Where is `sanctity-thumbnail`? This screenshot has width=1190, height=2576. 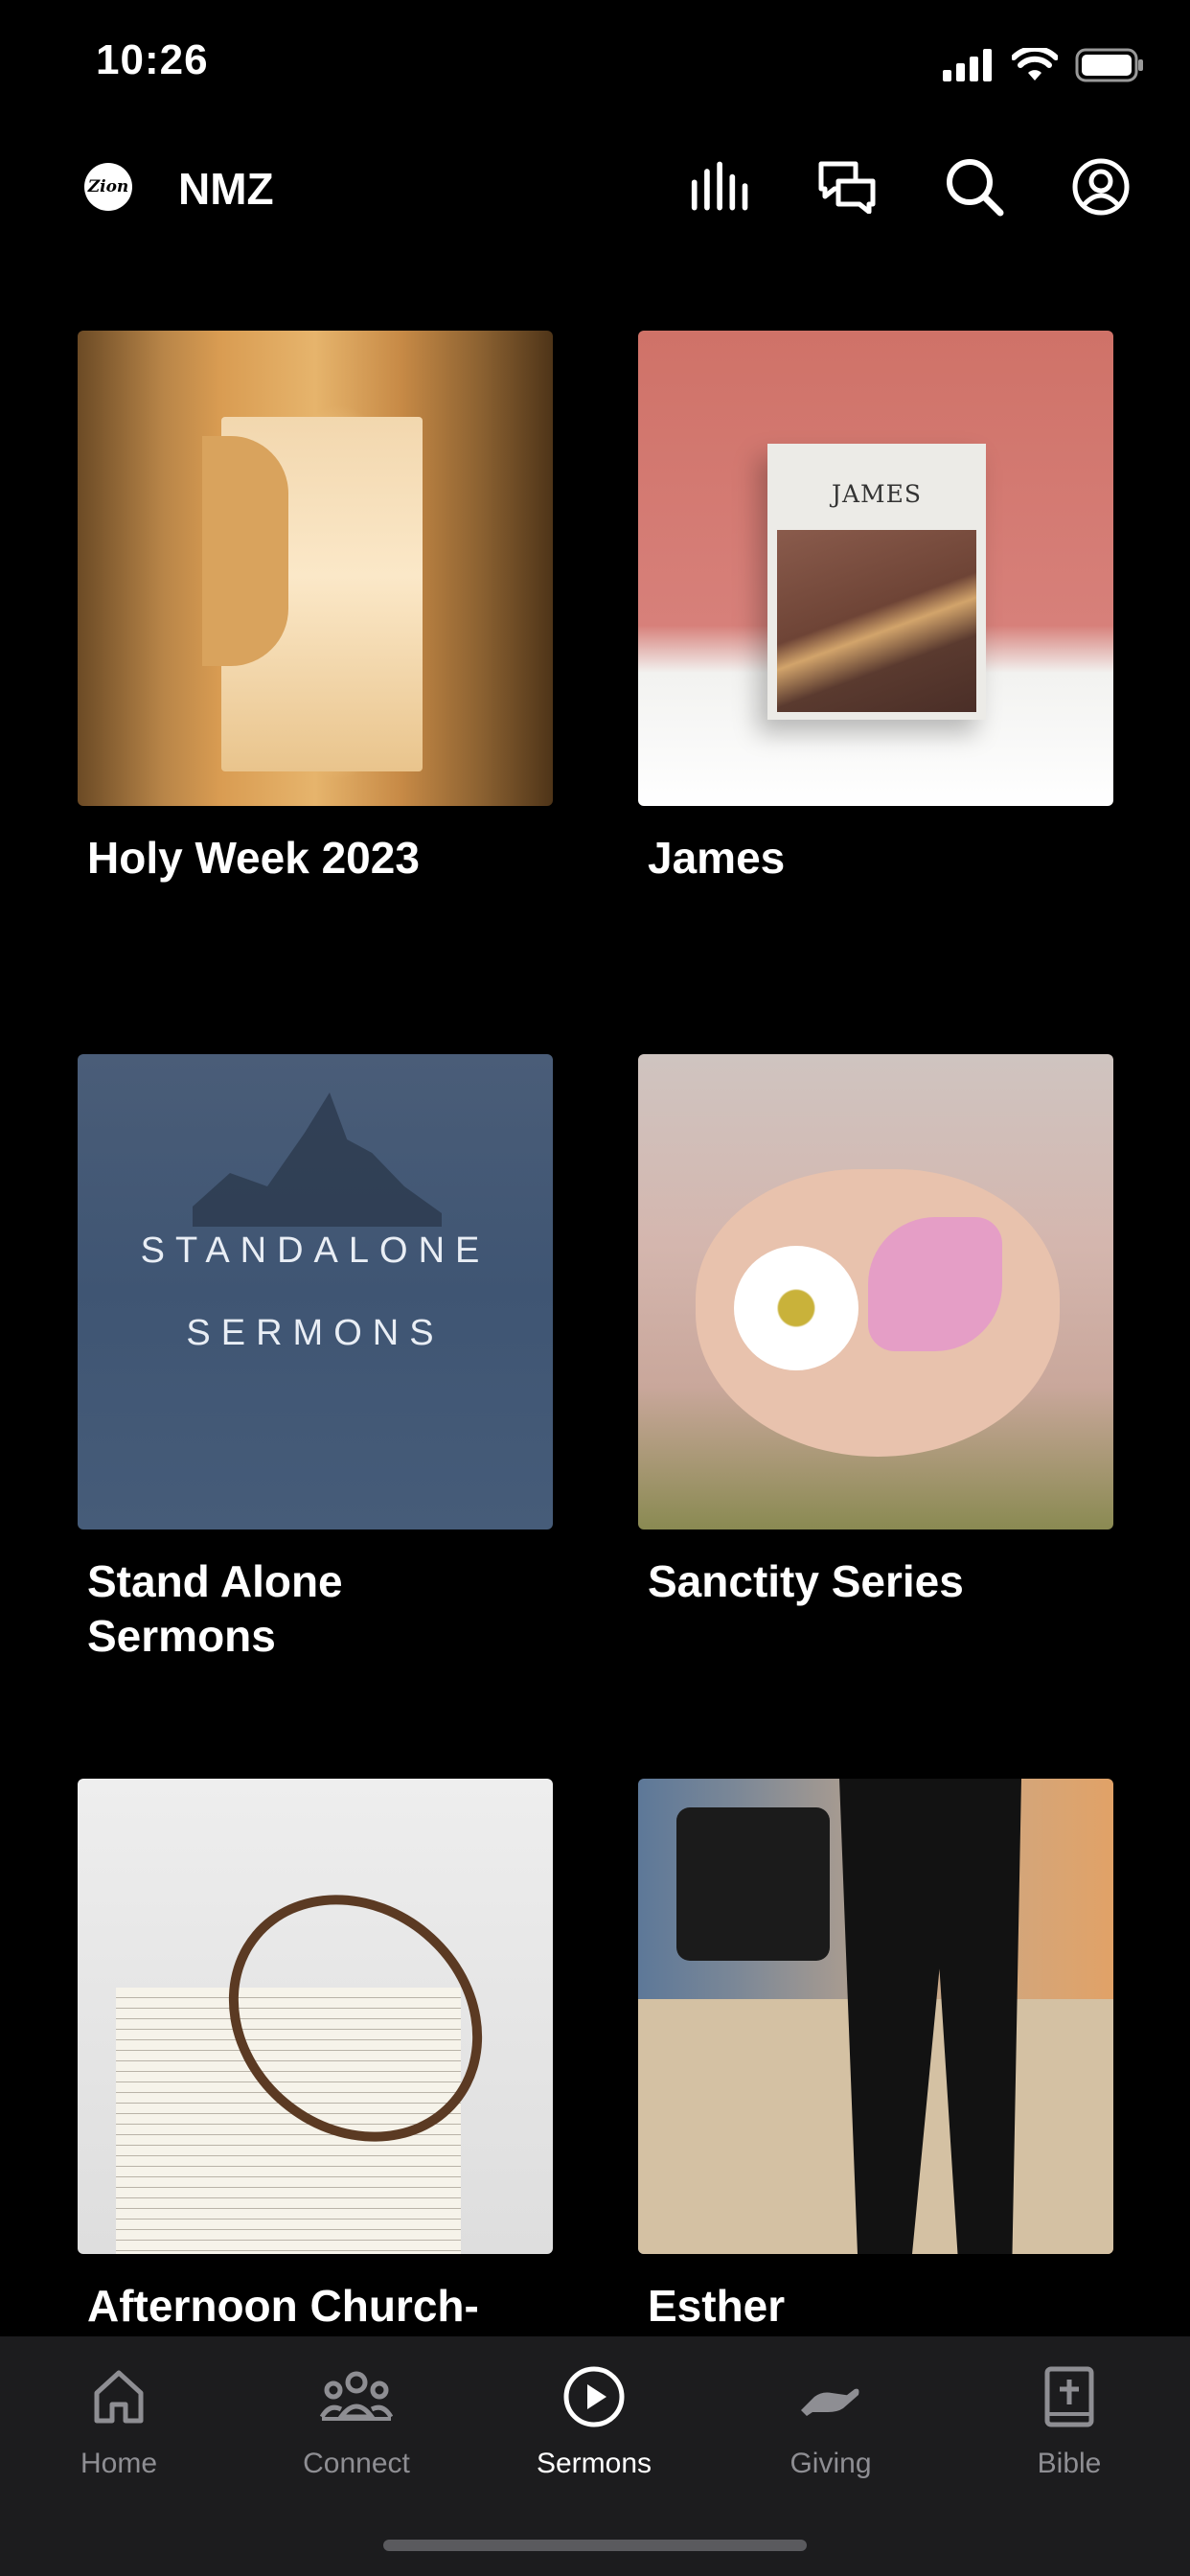 sanctity-thumbnail is located at coordinates (875, 1292).